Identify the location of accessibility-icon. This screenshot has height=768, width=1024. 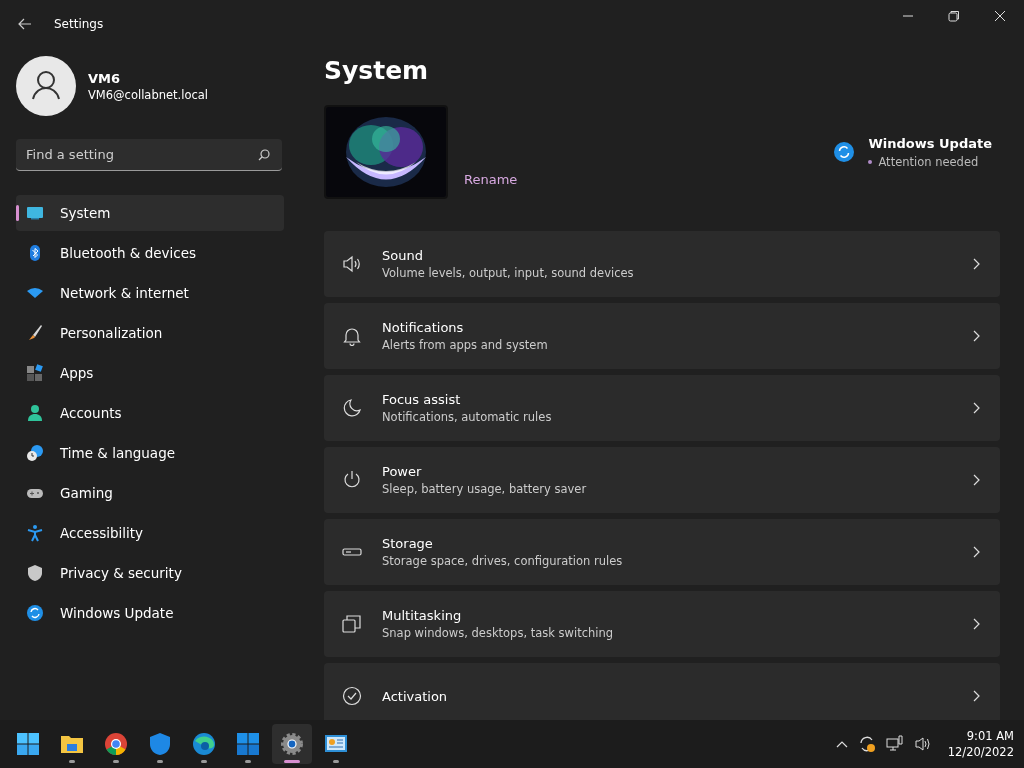
(35, 533).